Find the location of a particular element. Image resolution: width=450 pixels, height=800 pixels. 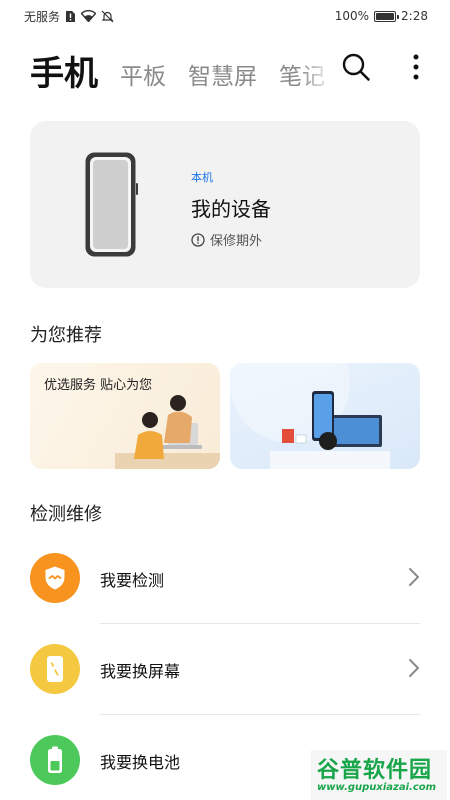

product-promo-card is located at coordinates (325, 416).